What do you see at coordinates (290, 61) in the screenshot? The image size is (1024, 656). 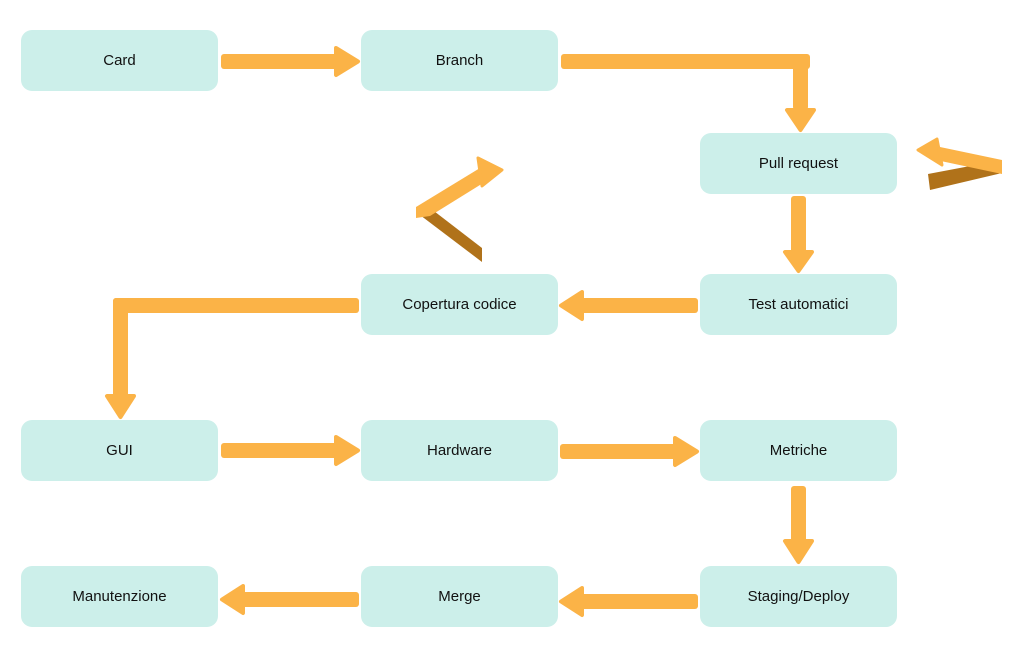 I see `arrow-card-to-branch` at bounding box center [290, 61].